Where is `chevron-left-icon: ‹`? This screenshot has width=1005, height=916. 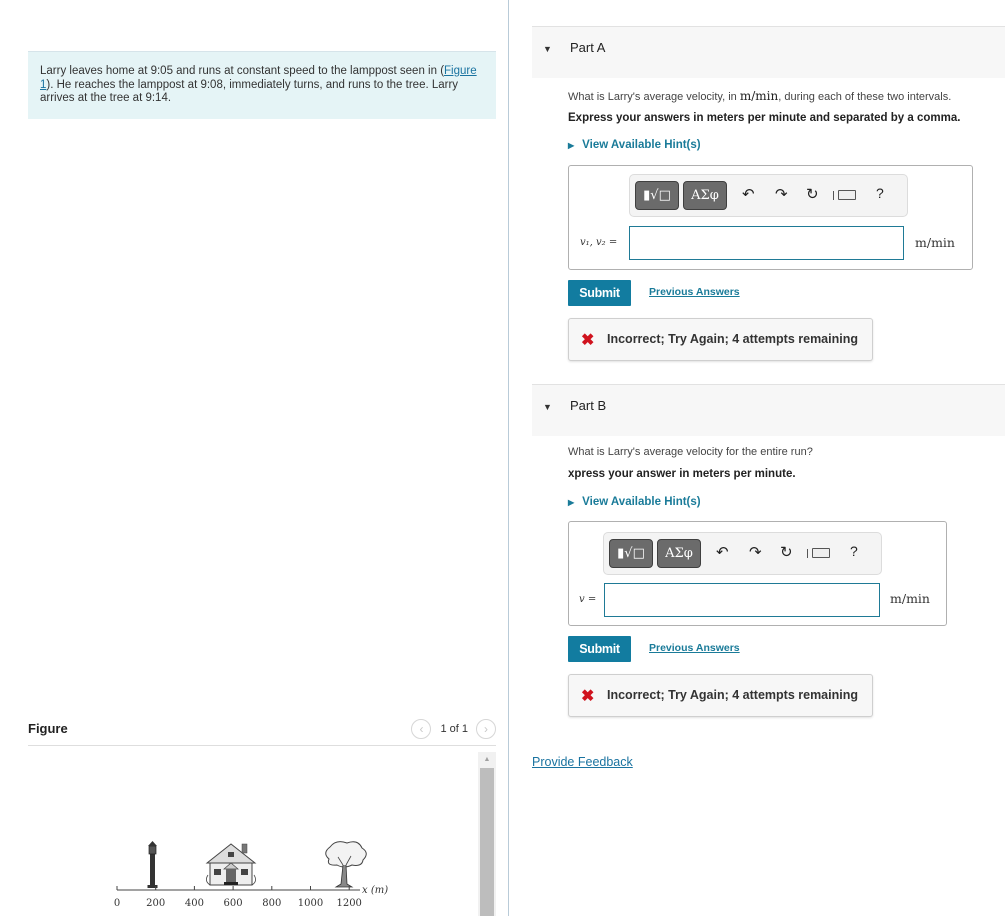
chevron-left-icon: ‹ is located at coordinates (421, 729).